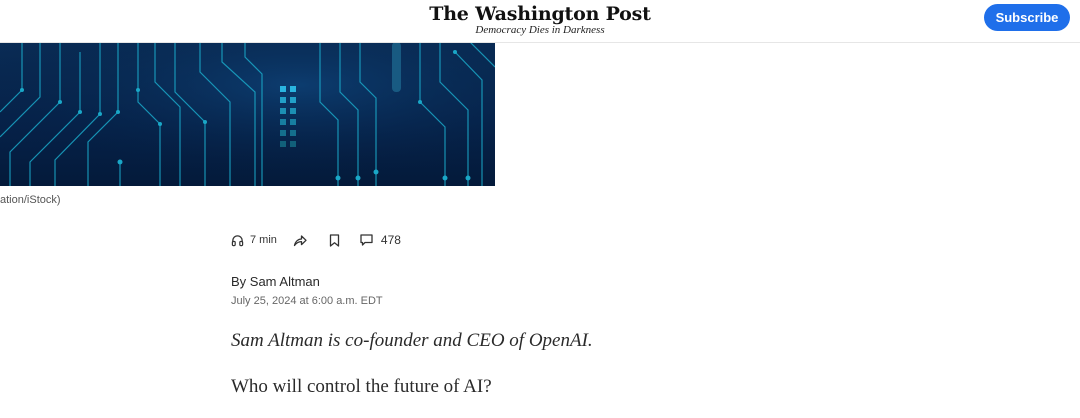 Image resolution: width=1080 pixels, height=418 pixels. I want to click on subscribe-button: Subscribe, so click(1027, 17).